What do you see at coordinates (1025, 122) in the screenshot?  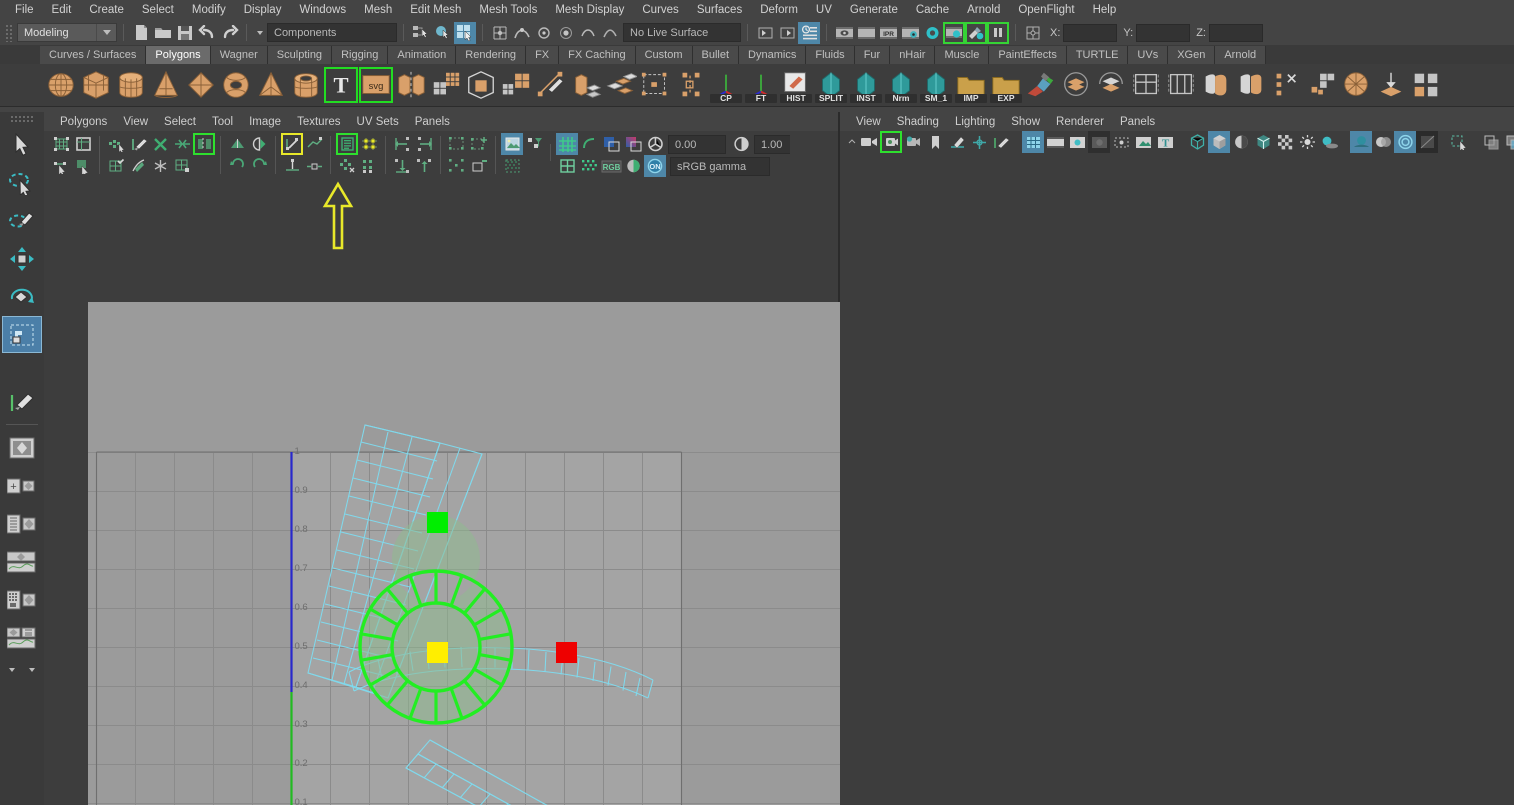 I see `viewport-menu-show: Show` at bounding box center [1025, 122].